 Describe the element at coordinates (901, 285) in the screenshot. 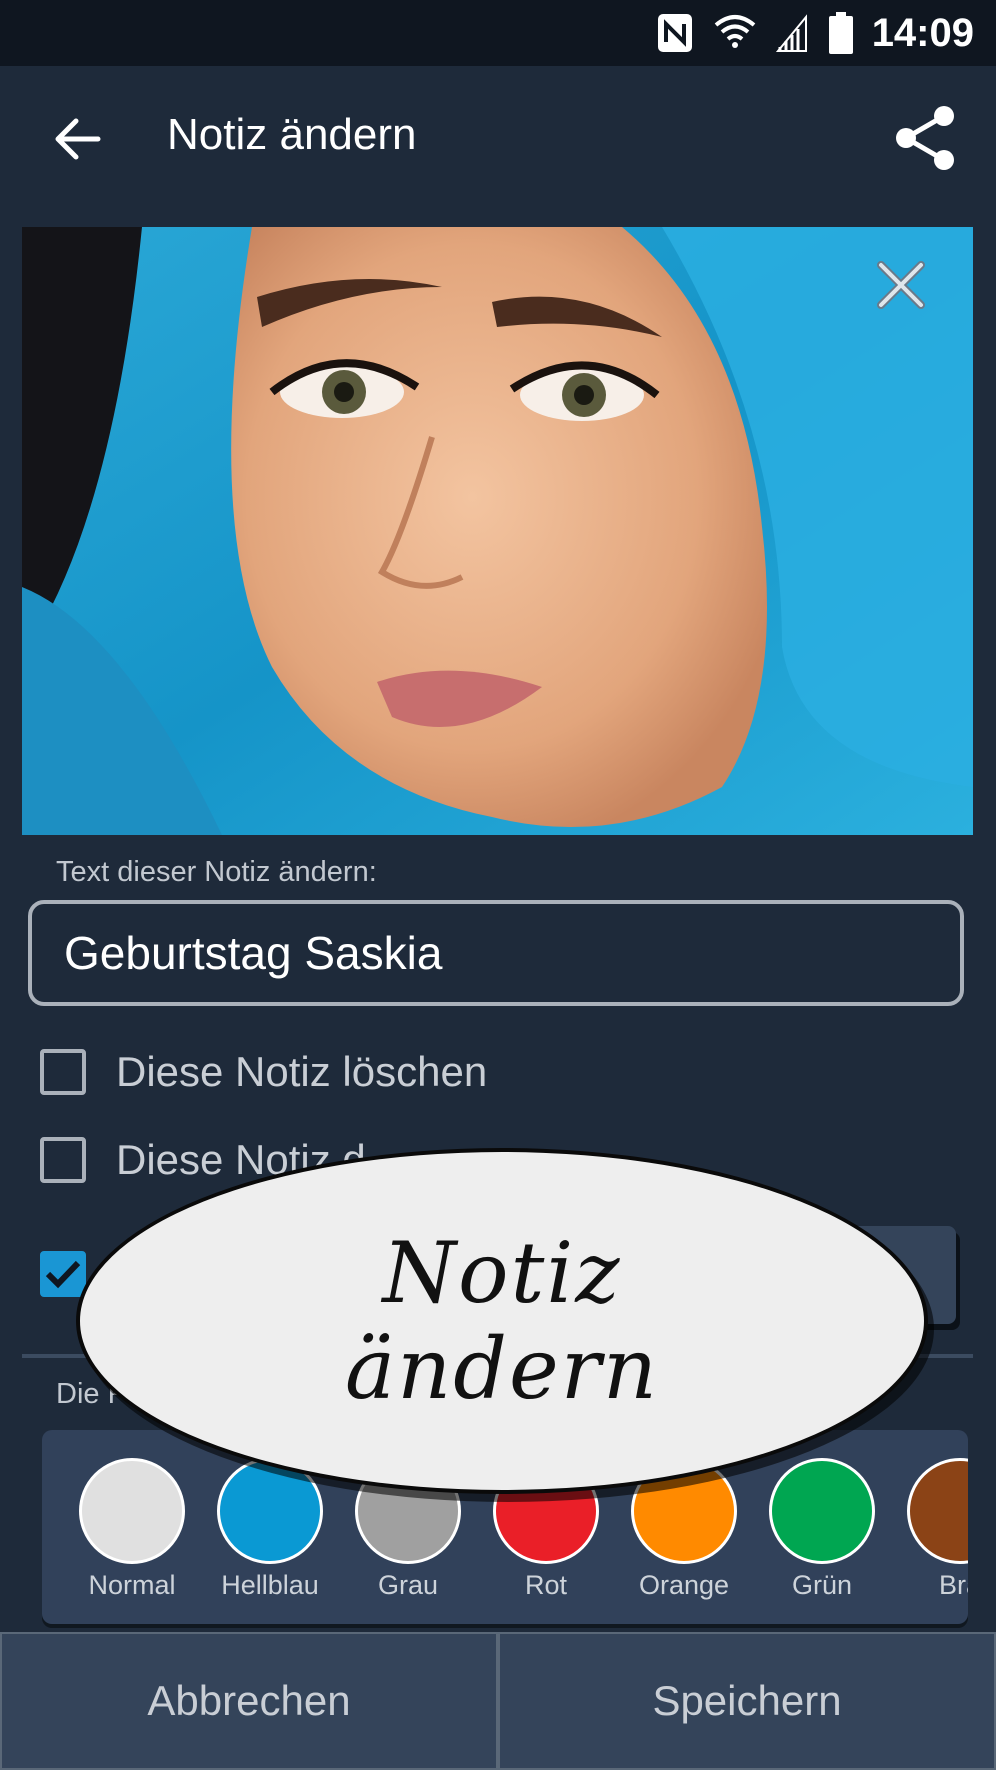

I see `close-x-icon` at that location.